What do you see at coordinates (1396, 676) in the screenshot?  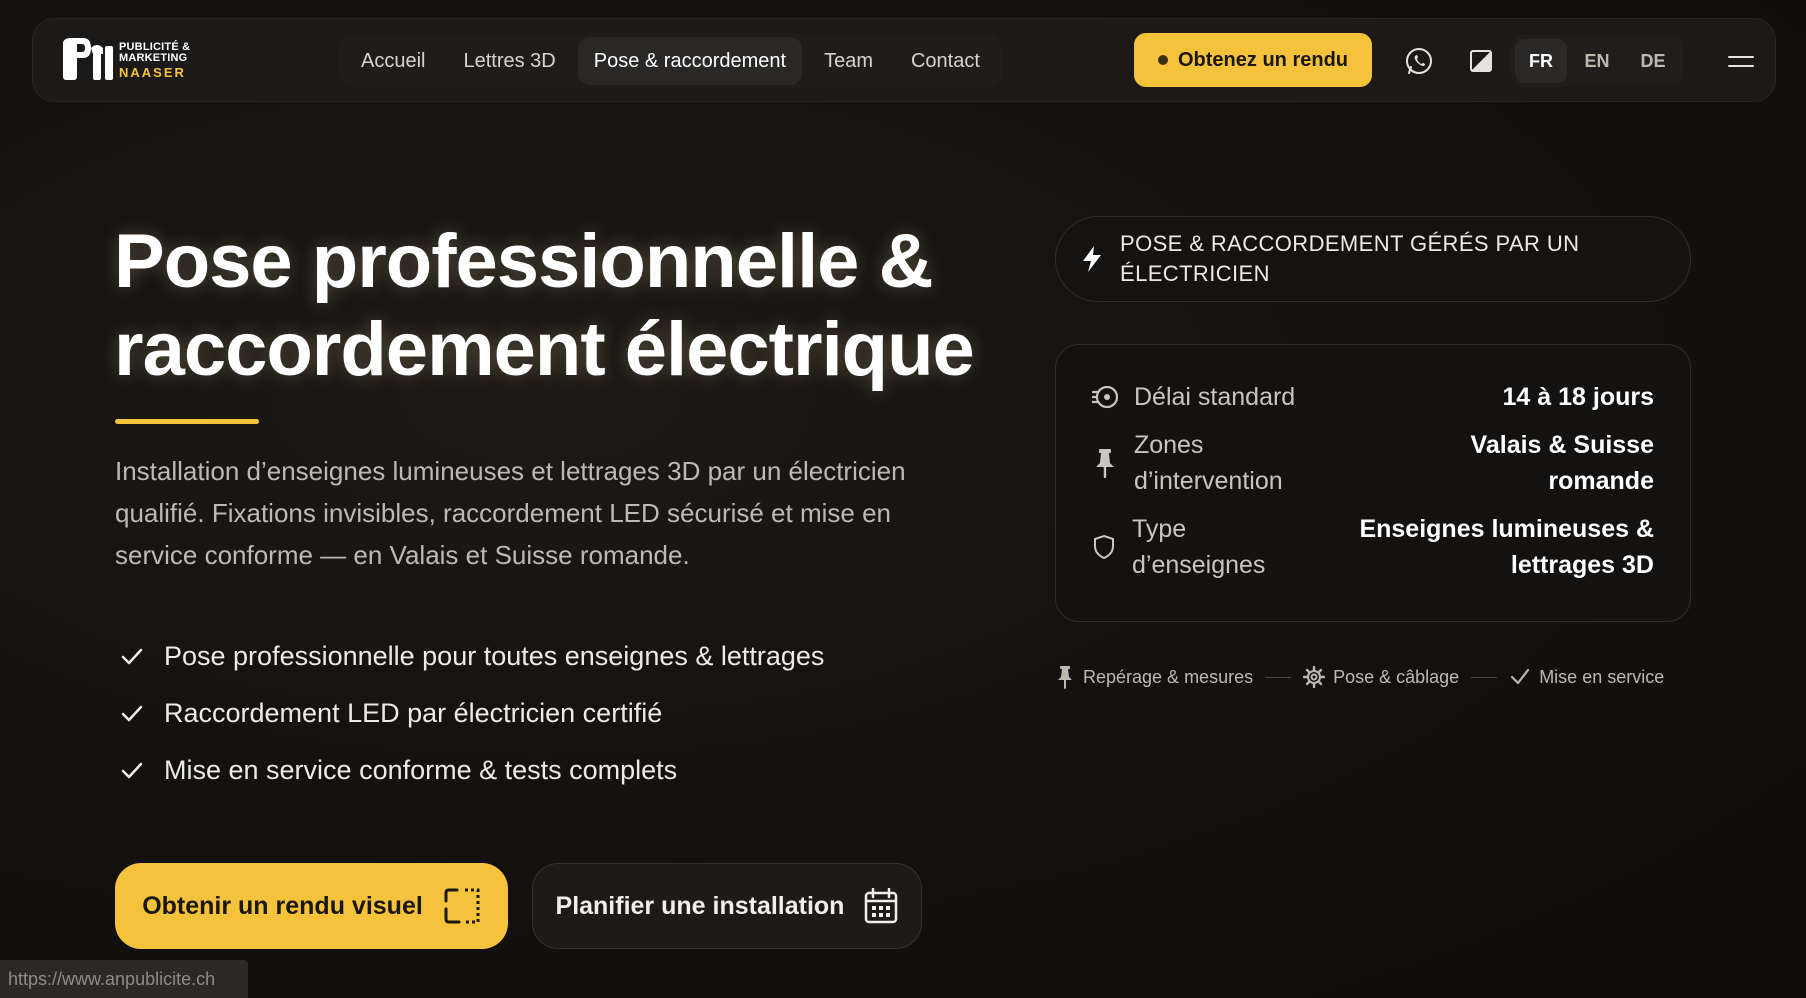 I see `step-label: Pose & câblage` at bounding box center [1396, 676].